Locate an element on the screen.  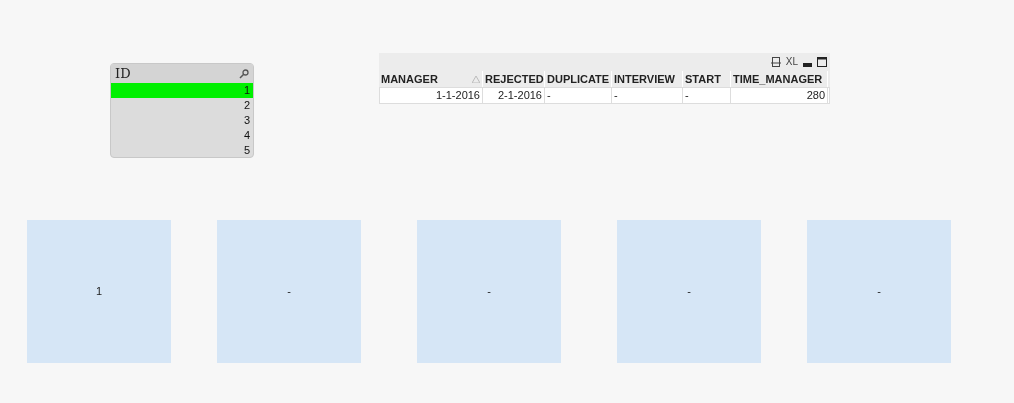
listbox-item: 5 is located at coordinates (182, 150).